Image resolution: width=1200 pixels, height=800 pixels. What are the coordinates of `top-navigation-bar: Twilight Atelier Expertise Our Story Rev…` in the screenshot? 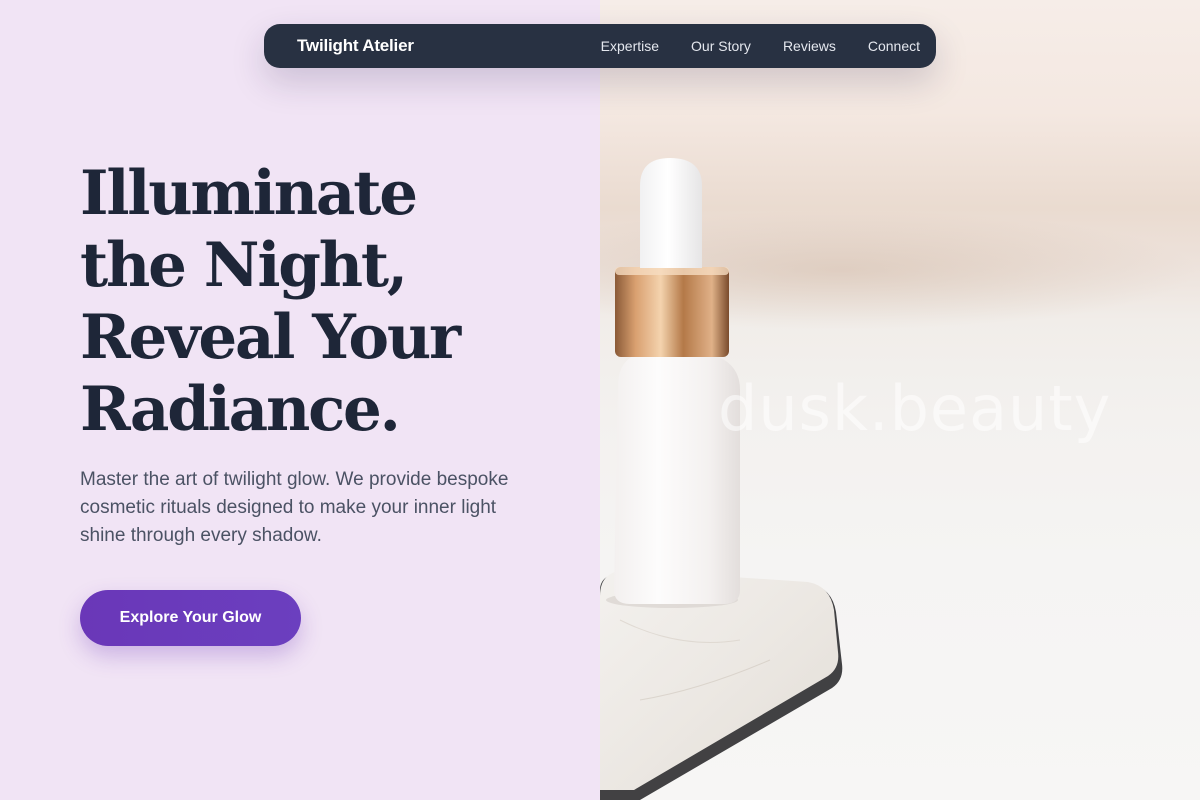 It's located at (600, 46).